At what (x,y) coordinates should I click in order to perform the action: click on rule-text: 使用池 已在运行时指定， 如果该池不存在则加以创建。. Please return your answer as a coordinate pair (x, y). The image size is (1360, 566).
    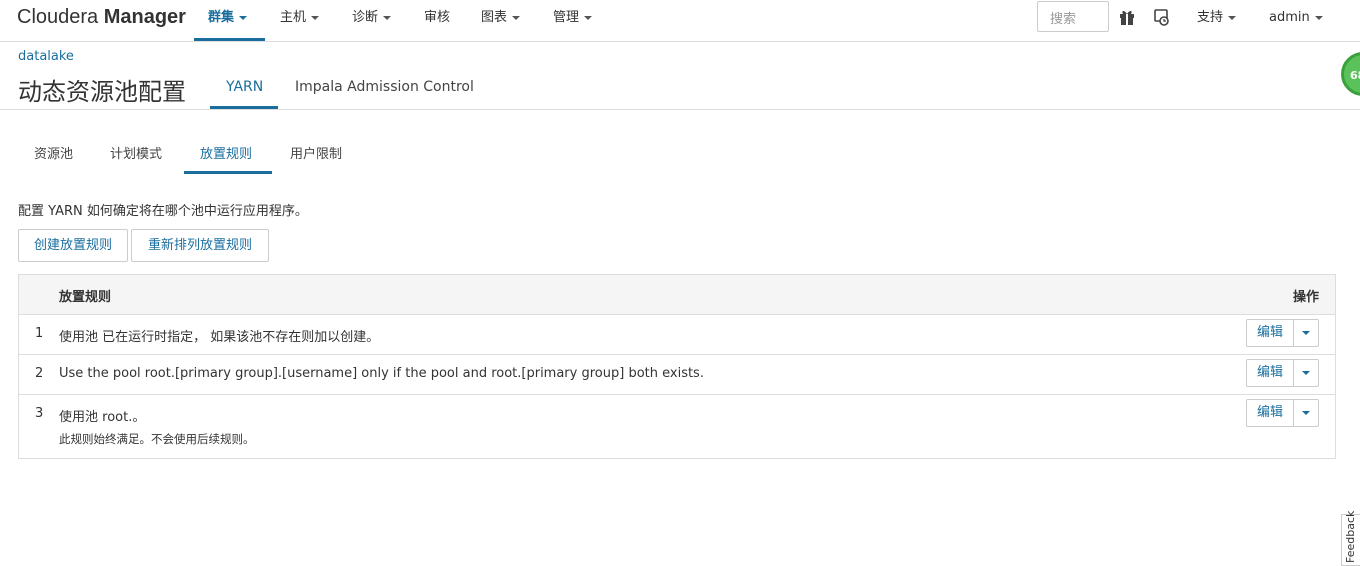
    Looking at the image, I should click on (219, 337).